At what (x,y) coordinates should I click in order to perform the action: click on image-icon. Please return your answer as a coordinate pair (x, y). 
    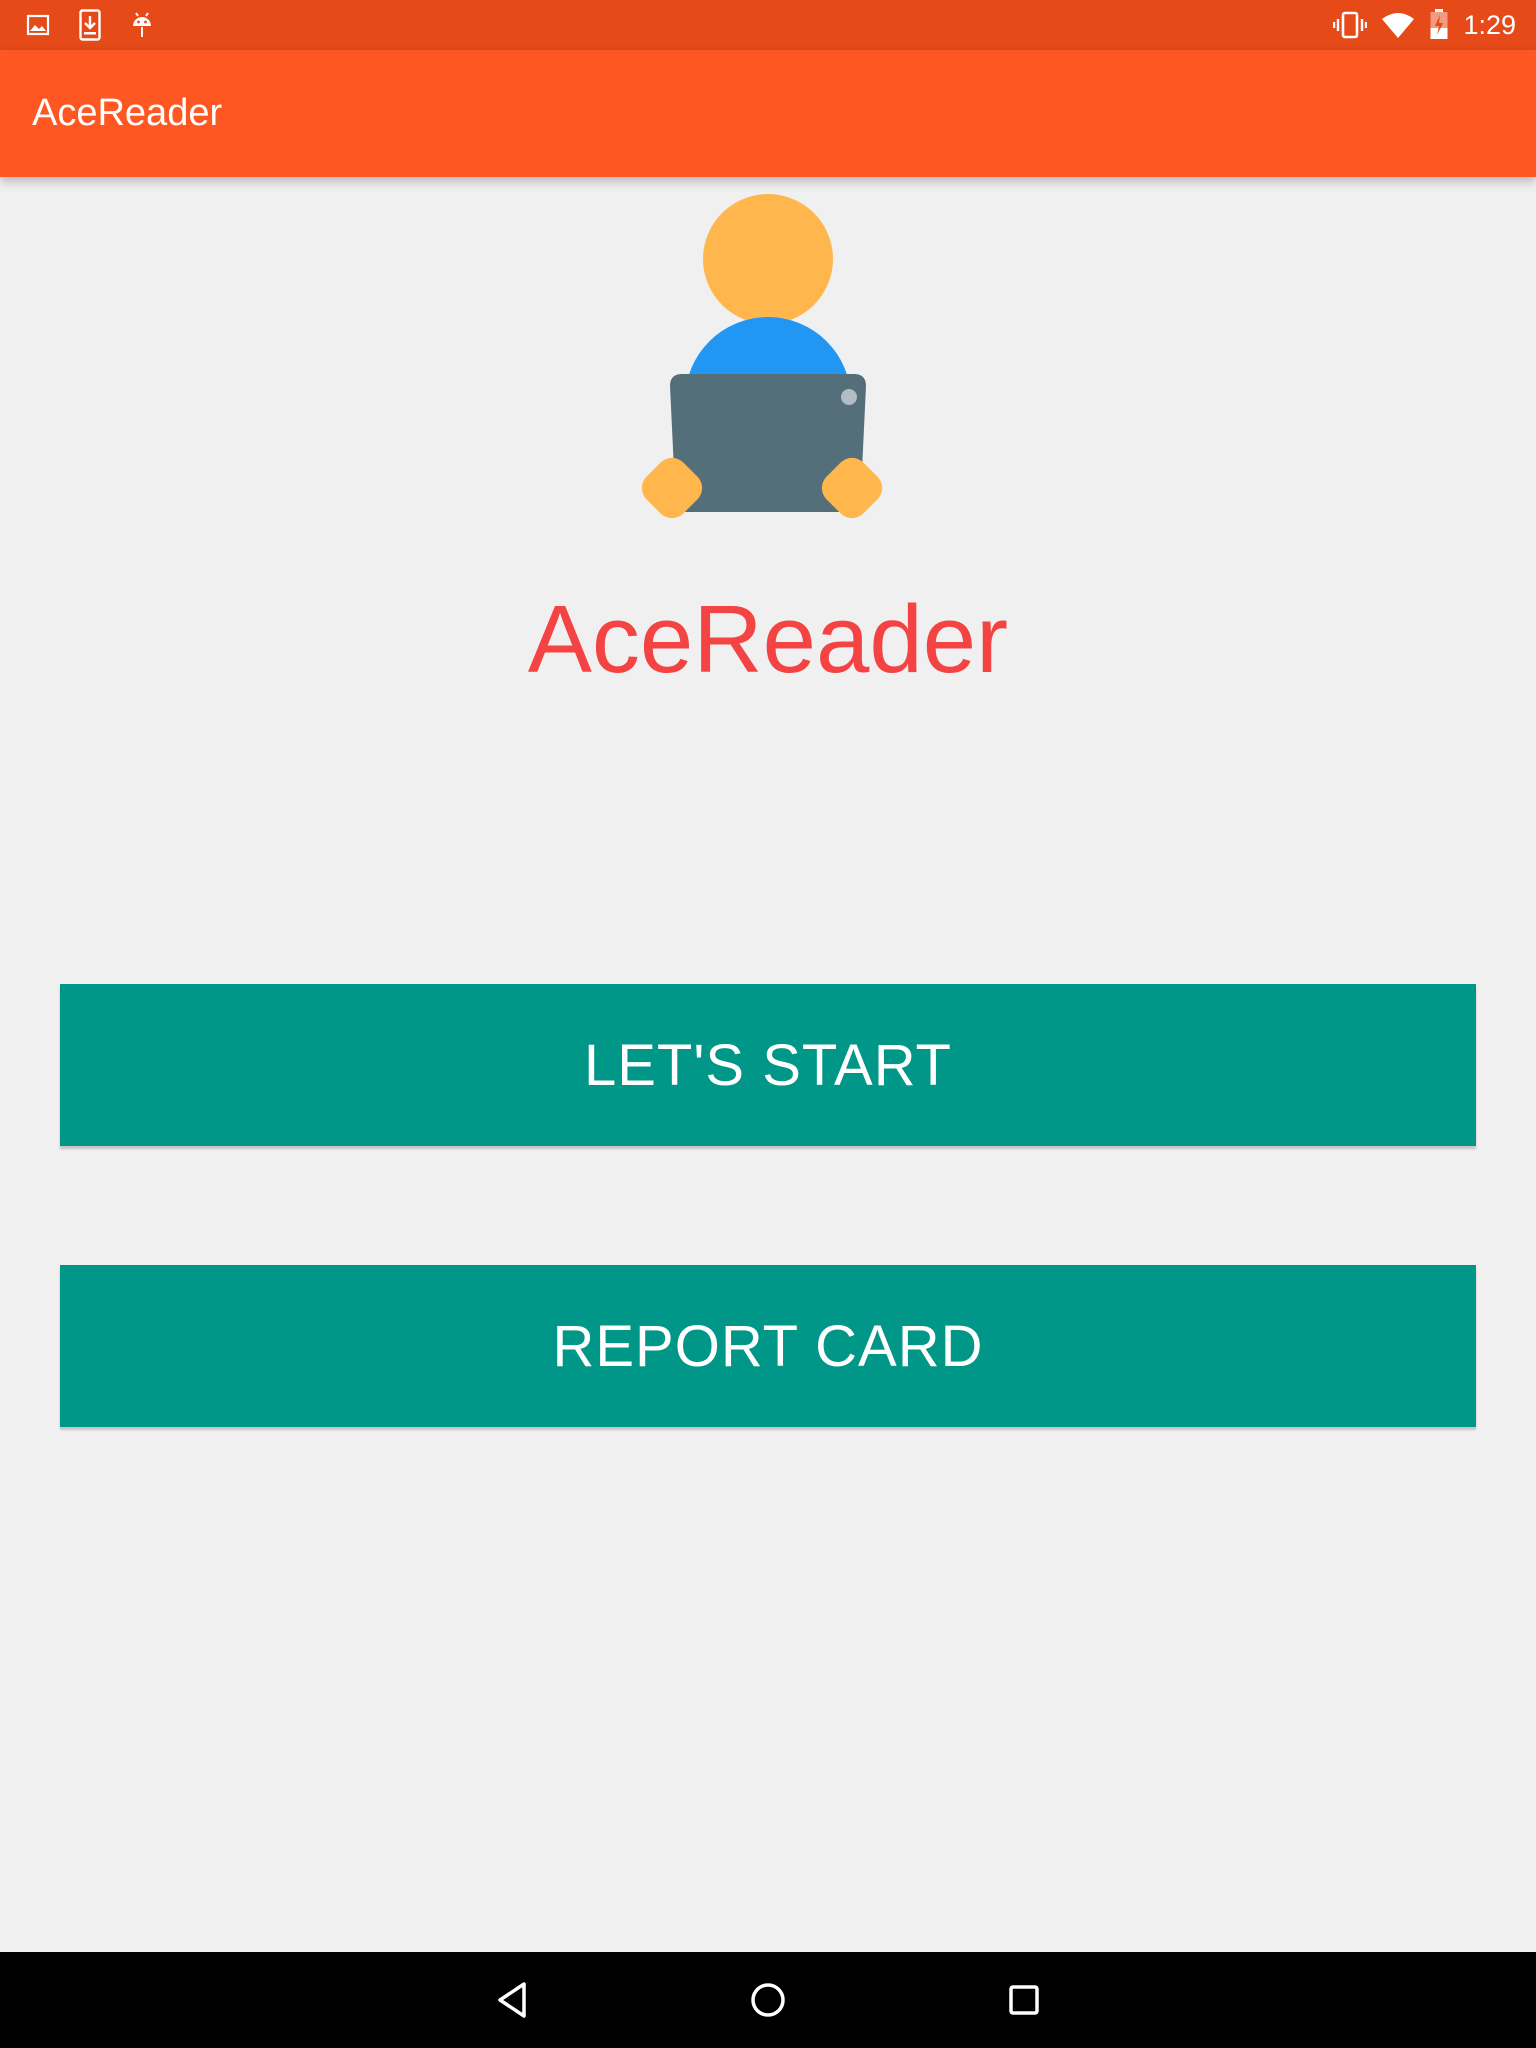
    Looking at the image, I should click on (38, 25).